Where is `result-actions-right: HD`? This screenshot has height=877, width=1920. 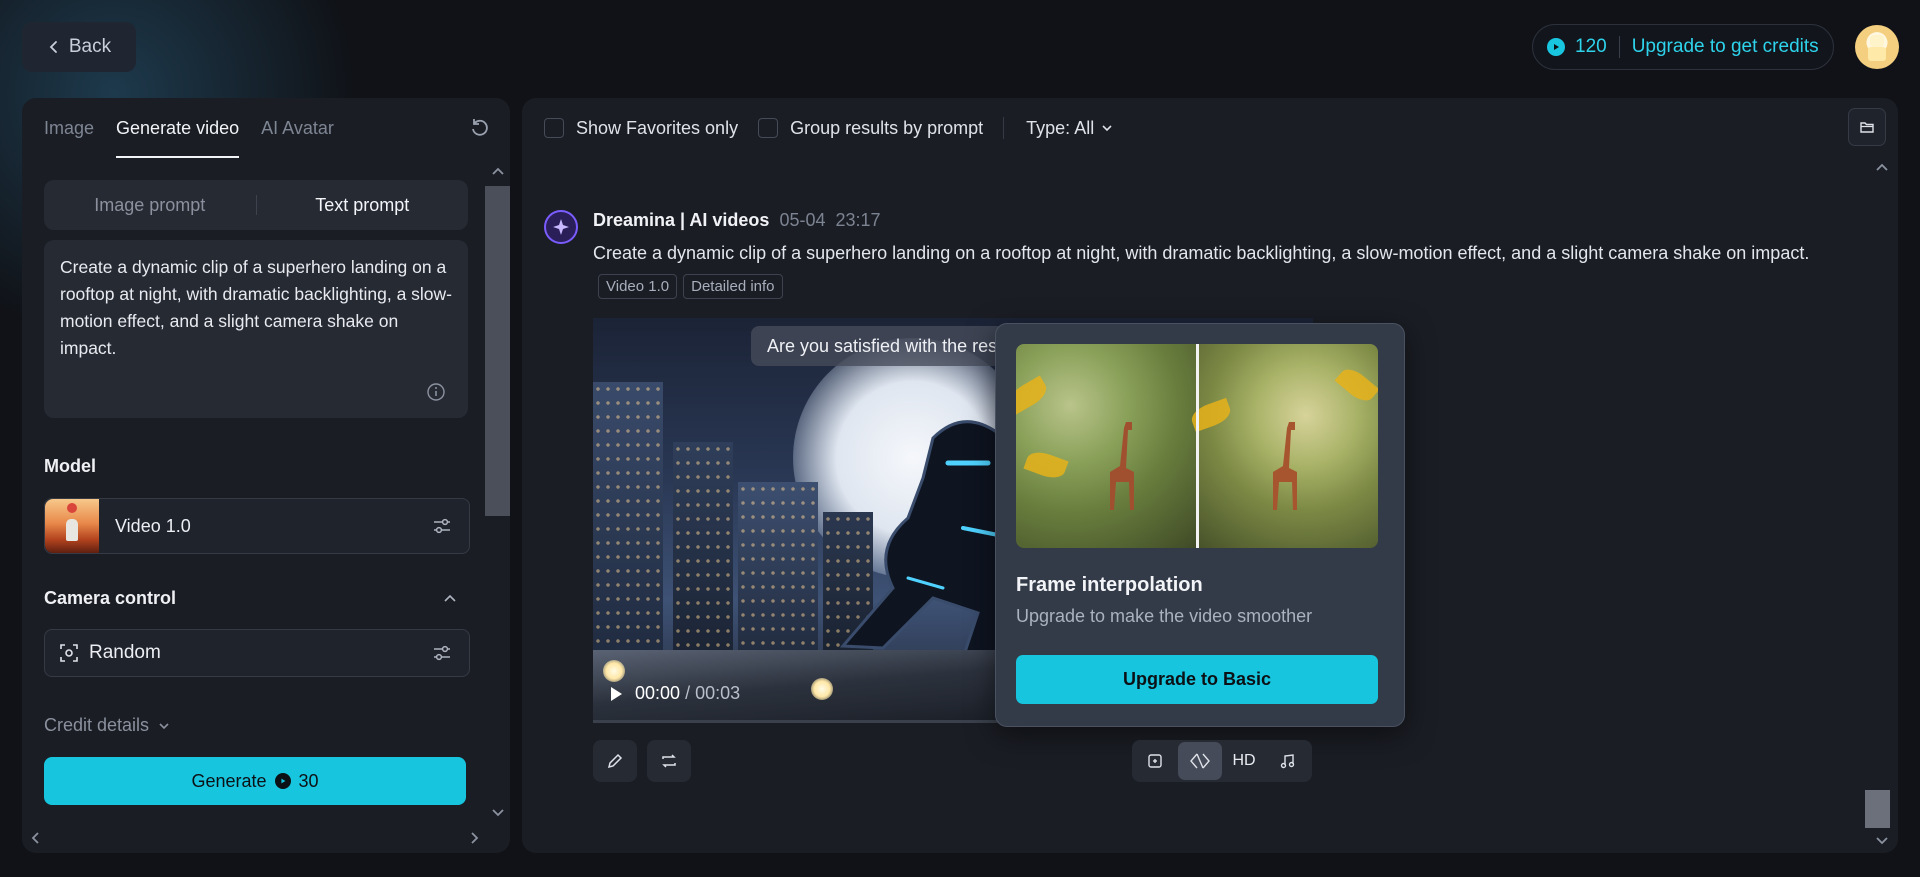
result-actions-right: HD is located at coordinates (1222, 761).